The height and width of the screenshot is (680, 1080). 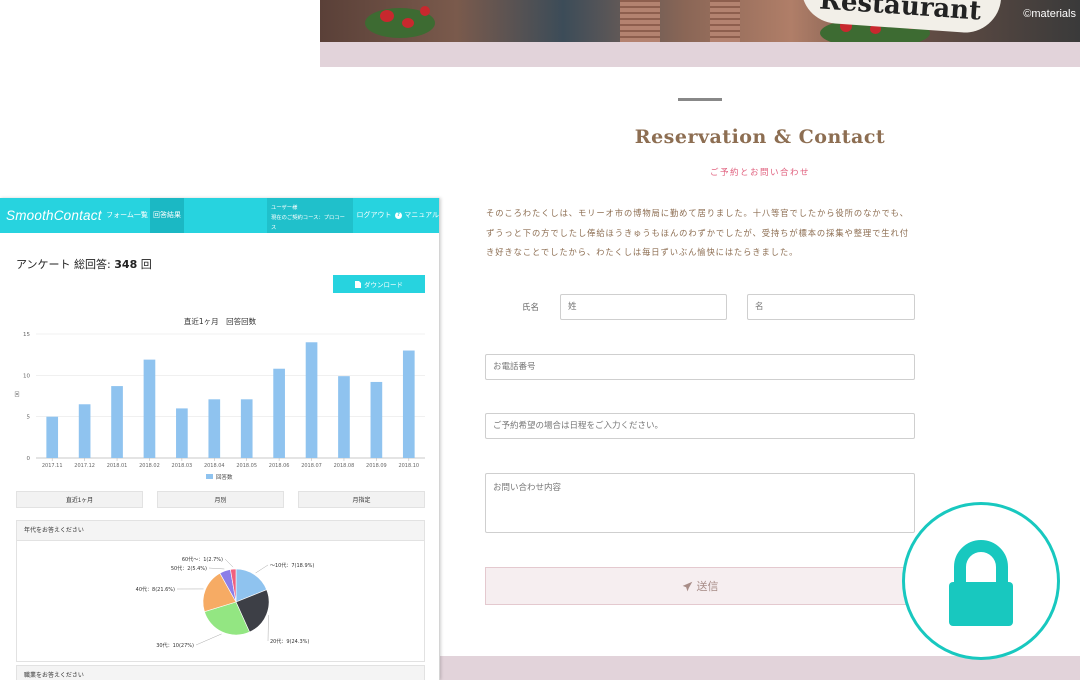 What do you see at coordinates (127, 215) in the screenshot?
I see `nav-form-list: フォーム一覧` at bounding box center [127, 215].